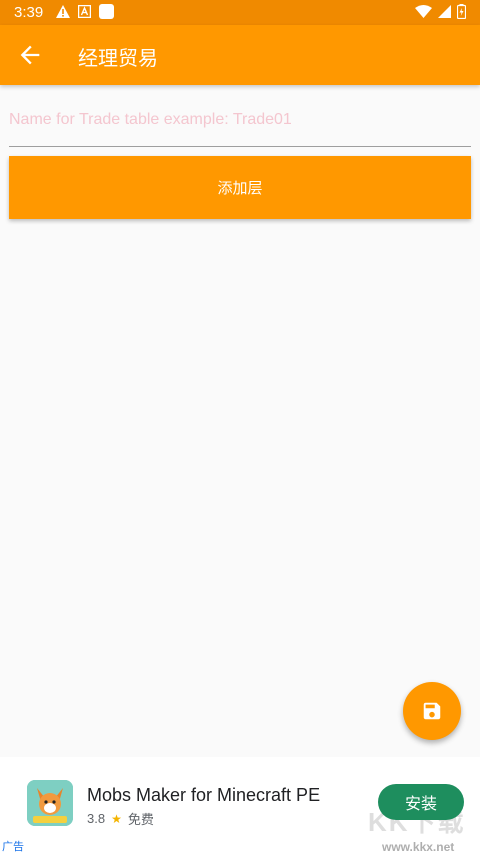 The image size is (480, 854). I want to click on save-icon, so click(432, 711).